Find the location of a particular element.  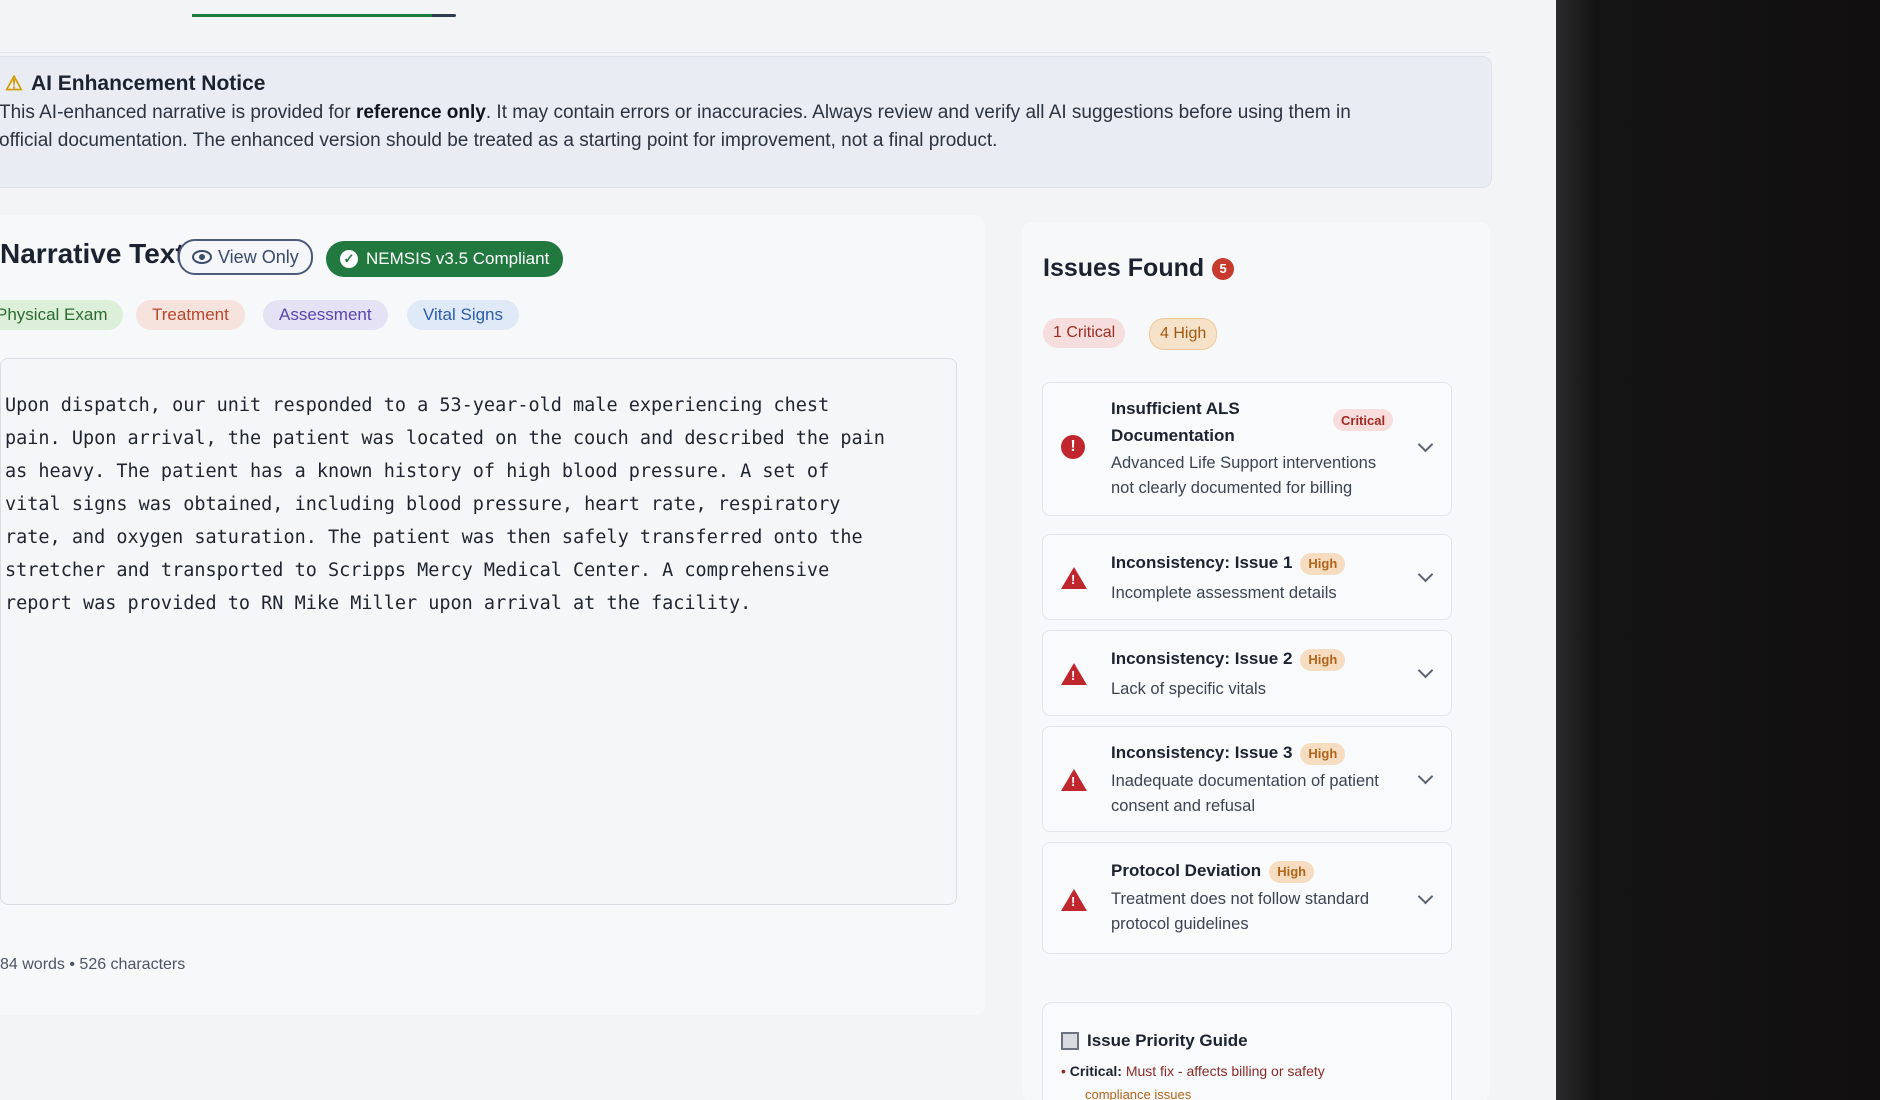

severity-tag: Critical is located at coordinates (1363, 420).